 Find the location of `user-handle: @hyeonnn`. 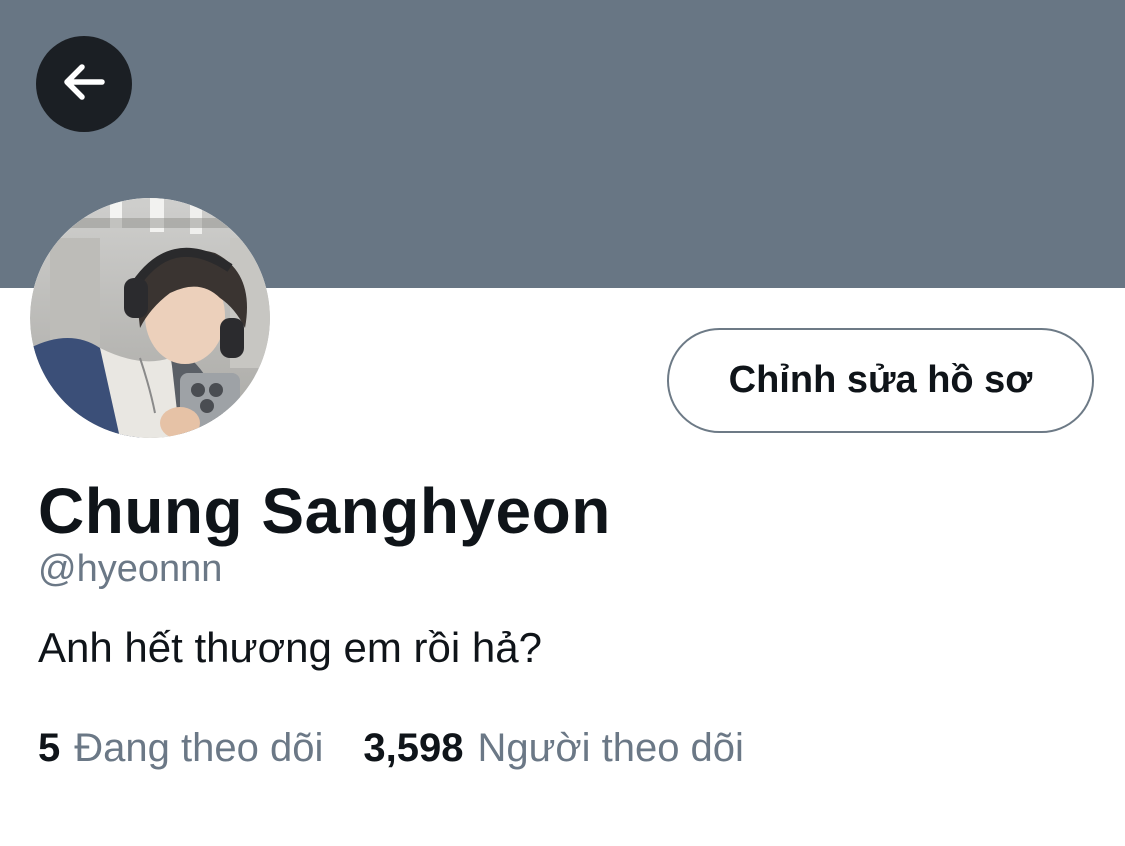

user-handle: @hyeonnn is located at coordinates (130, 569).